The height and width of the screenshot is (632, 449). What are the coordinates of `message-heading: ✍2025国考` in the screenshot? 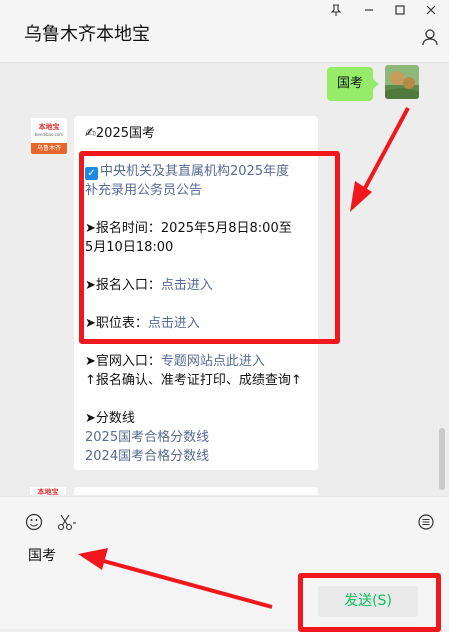 It's located at (120, 133).